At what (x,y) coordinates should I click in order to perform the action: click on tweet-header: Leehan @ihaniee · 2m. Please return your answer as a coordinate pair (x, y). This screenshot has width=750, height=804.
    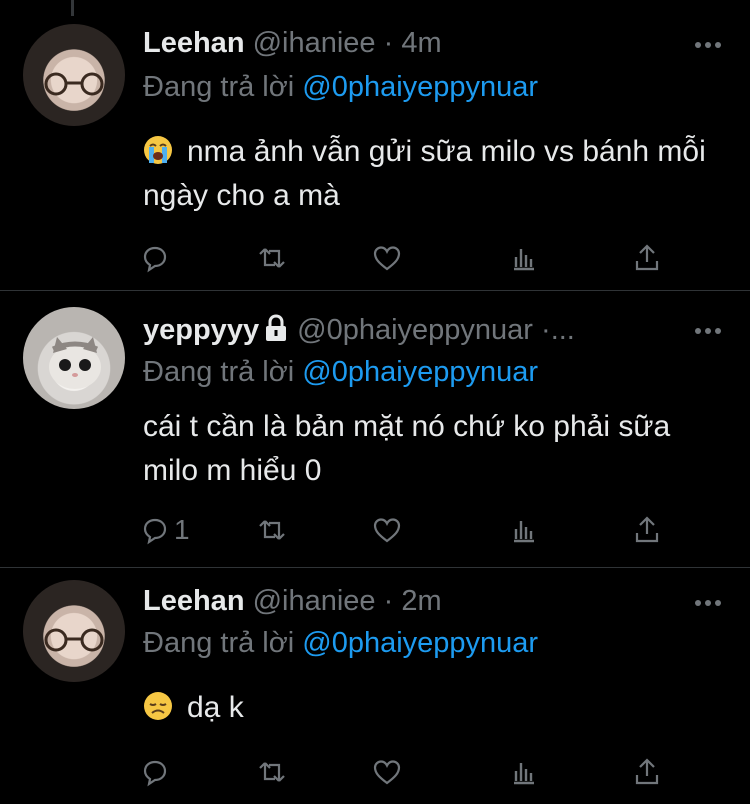
    Looking at the image, I should click on (292, 601).